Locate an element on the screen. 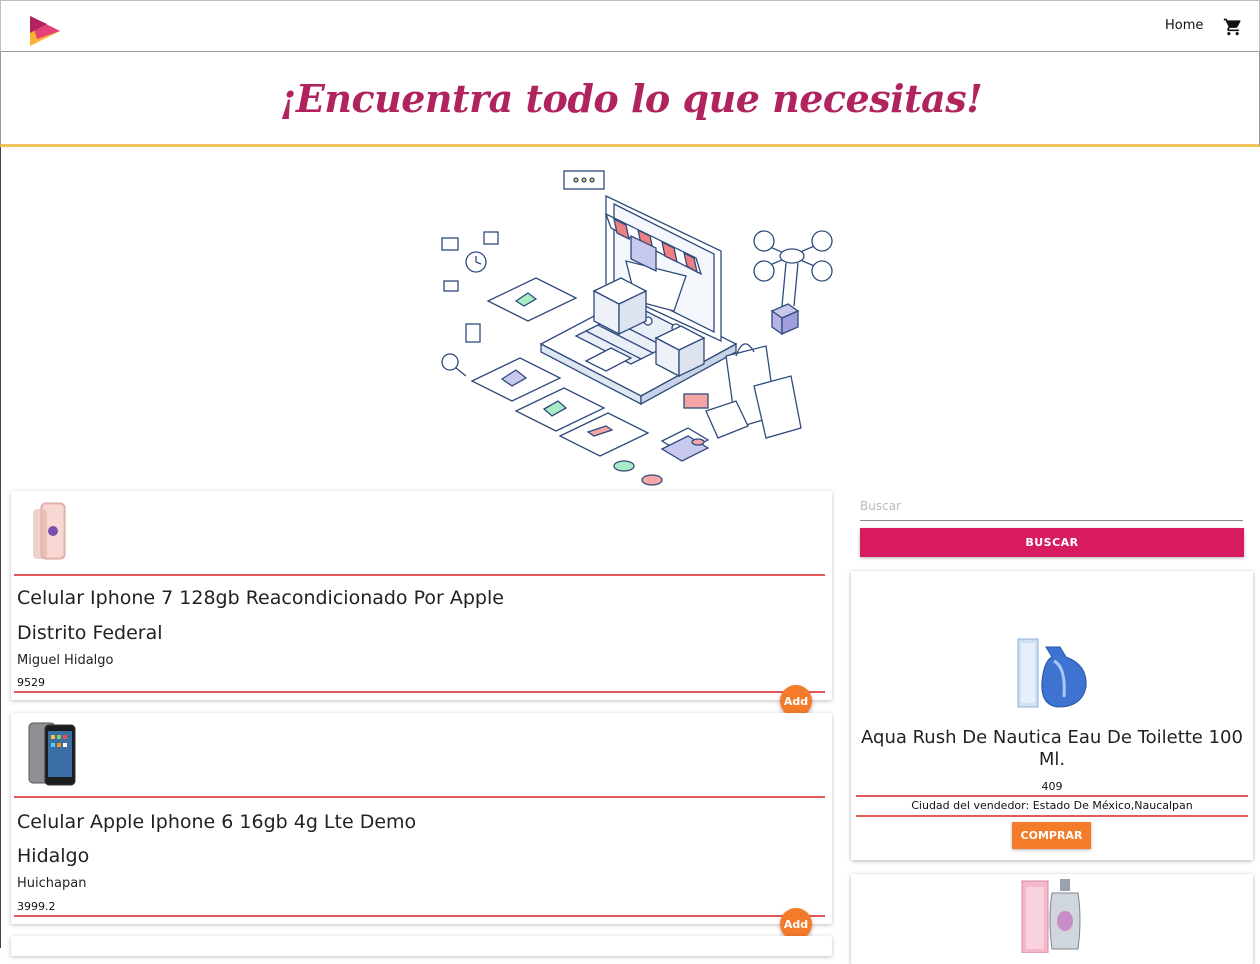 This screenshot has width=1260, height=964. featured-product-card is located at coordinates (1052, 919).